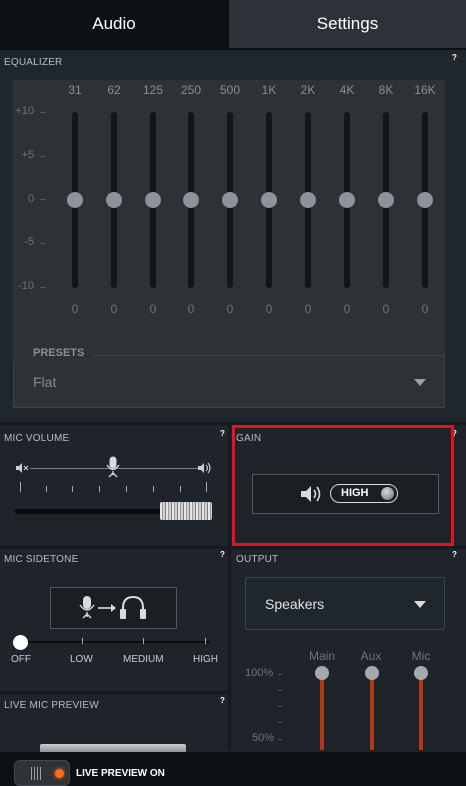  Describe the element at coordinates (51, 705) in the screenshot. I see `live-mic-preview-title: LIVE MIC PREVIEW` at that location.